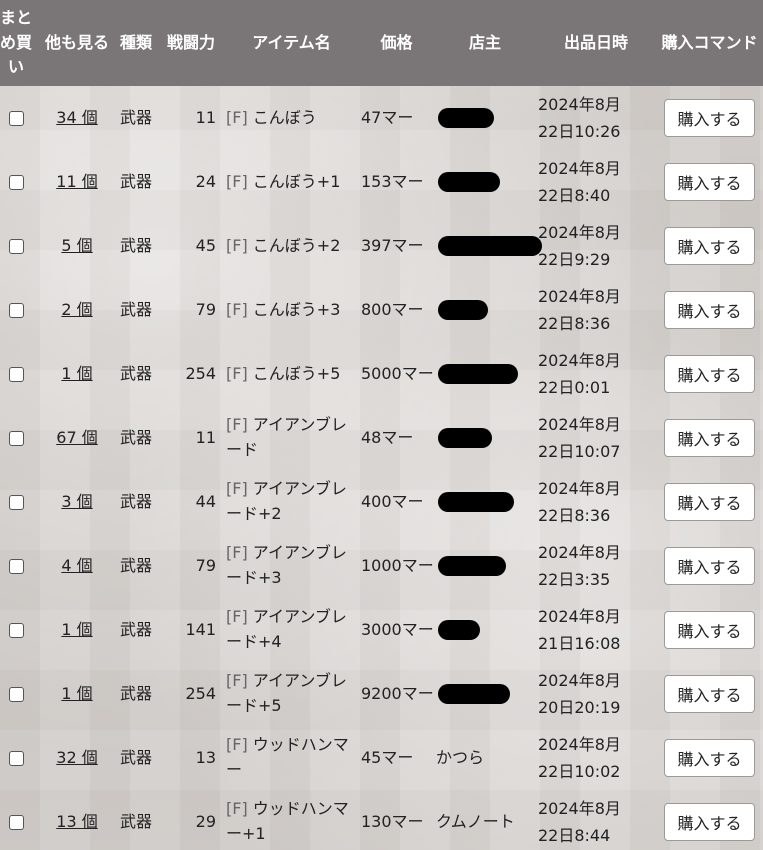 The height and width of the screenshot is (850, 763). I want to click on item-name-cell: [F] アイアンブレード+5, so click(291, 694).